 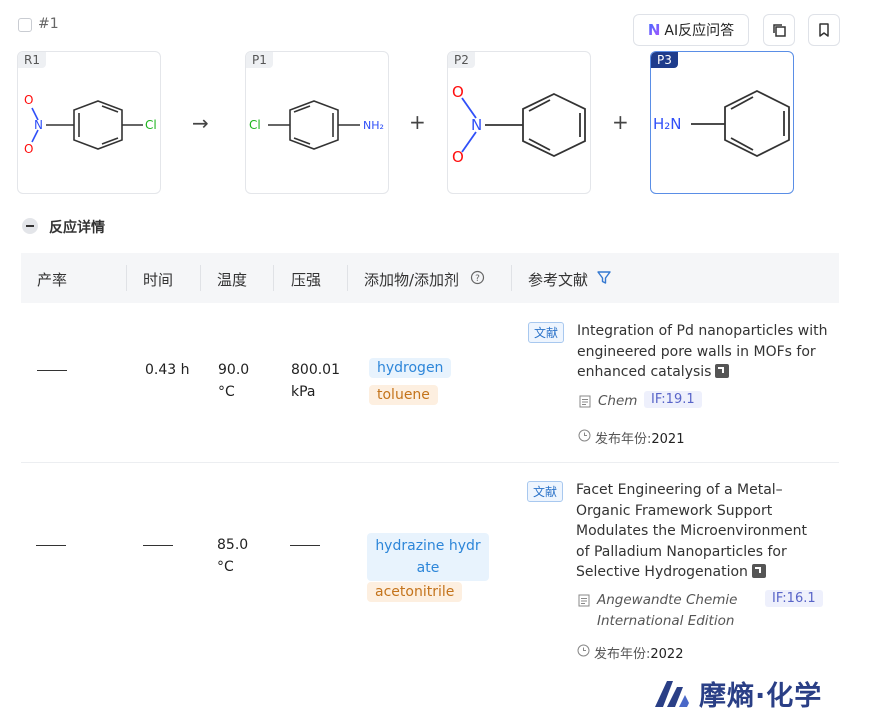 I want to click on header-additive: 添加物/添加剂, so click(x=412, y=280).